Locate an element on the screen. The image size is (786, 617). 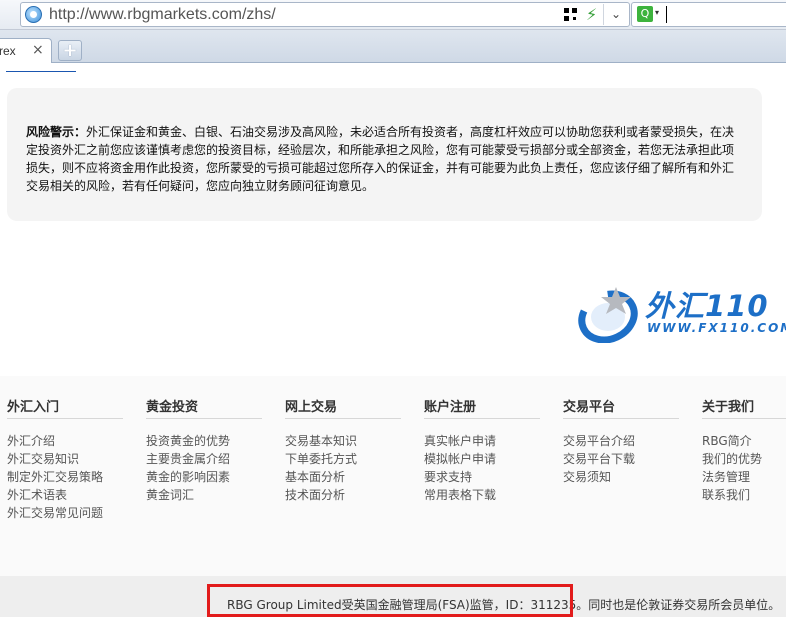
footer-link: 外汇交易知识 is located at coordinates (55, 459).